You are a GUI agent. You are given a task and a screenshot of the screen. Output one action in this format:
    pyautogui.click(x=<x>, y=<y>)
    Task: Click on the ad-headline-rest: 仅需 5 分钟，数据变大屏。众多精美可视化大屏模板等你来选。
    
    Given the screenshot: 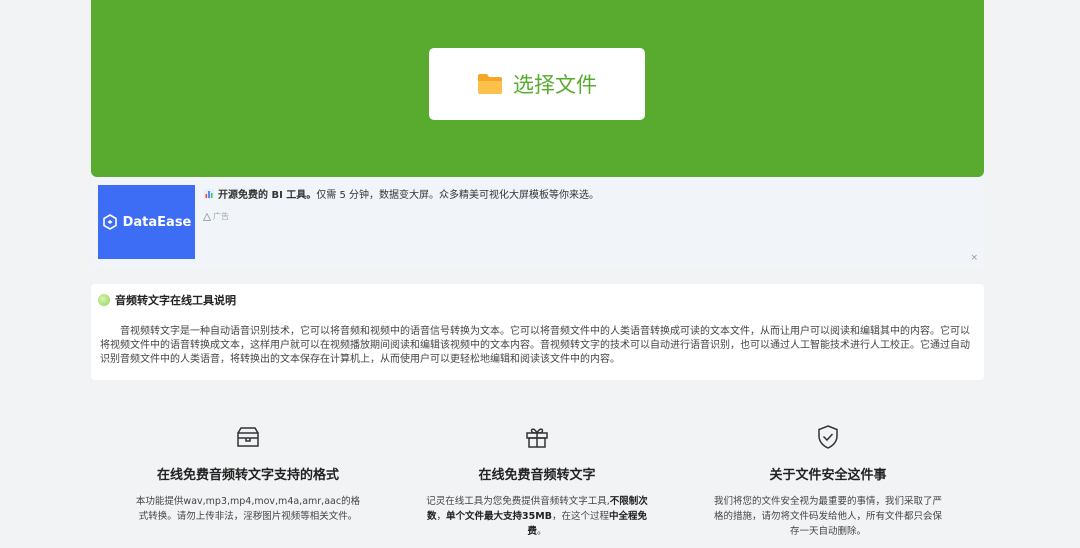 What is the action you would take?
    pyautogui.click(x=458, y=195)
    